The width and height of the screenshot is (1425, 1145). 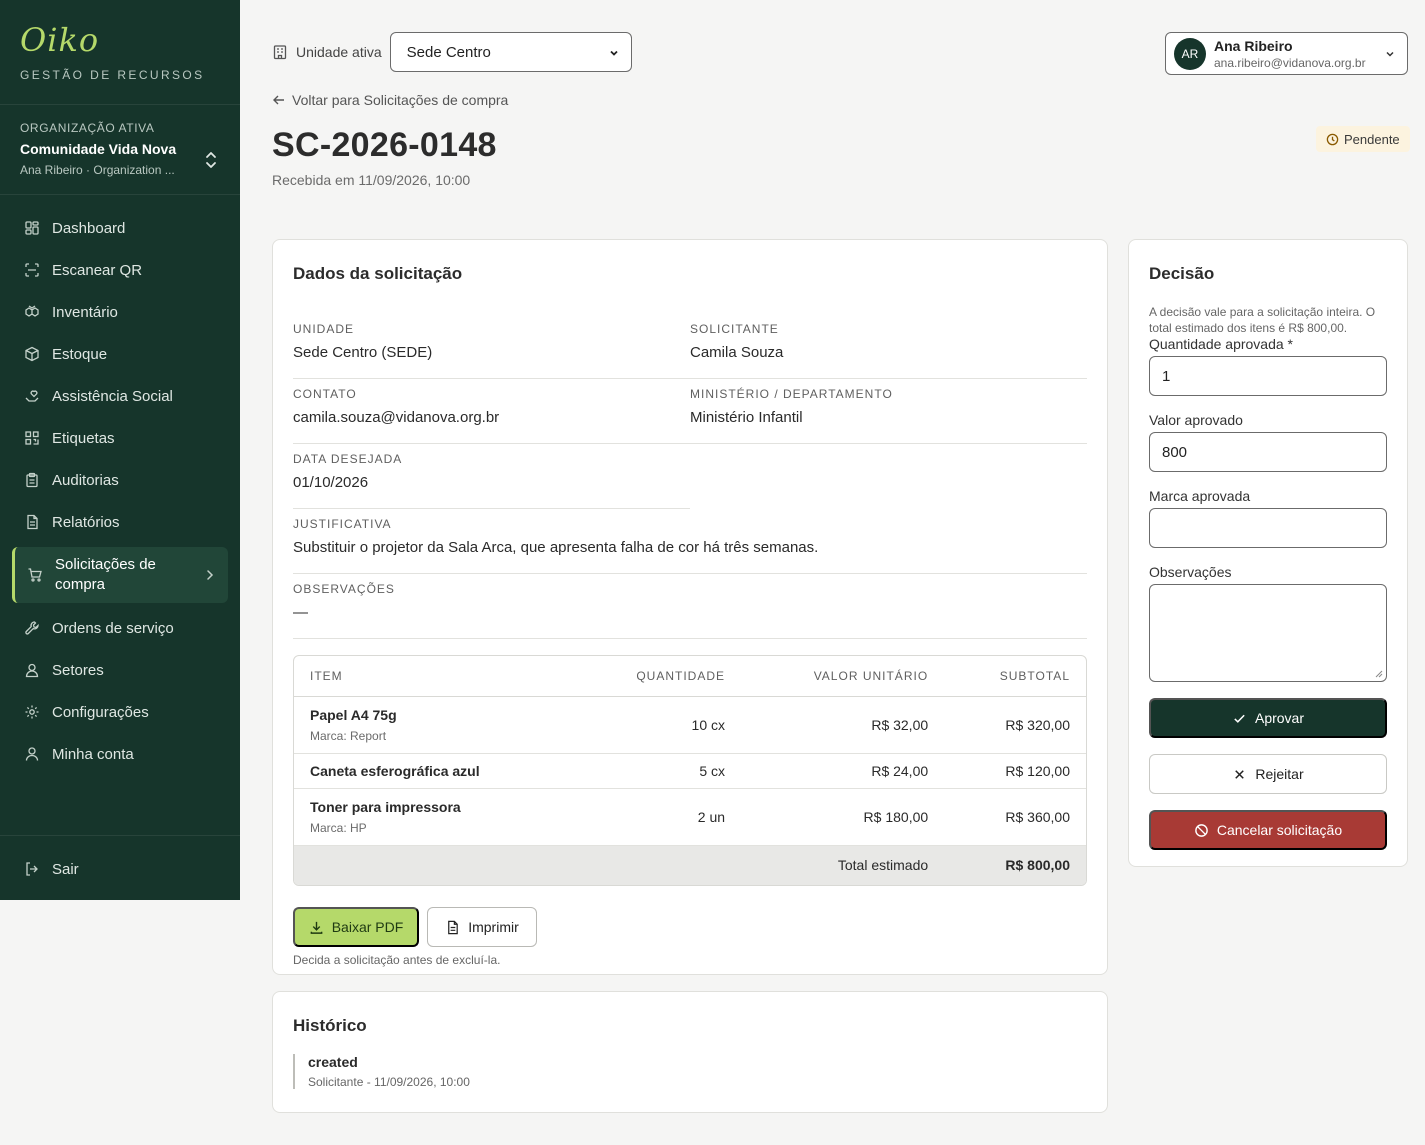 What do you see at coordinates (888, 350) in the screenshot?
I see `field-solicitante: SOLICITANTE Camila Souza` at bounding box center [888, 350].